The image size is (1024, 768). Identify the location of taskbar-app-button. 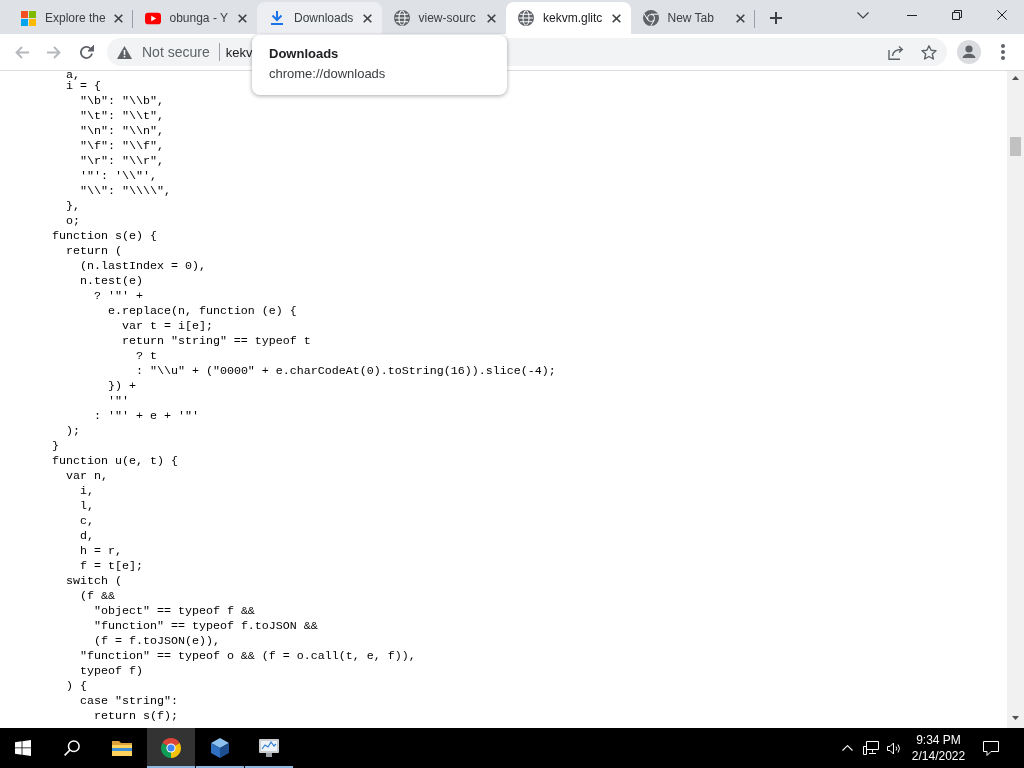
(171, 748).